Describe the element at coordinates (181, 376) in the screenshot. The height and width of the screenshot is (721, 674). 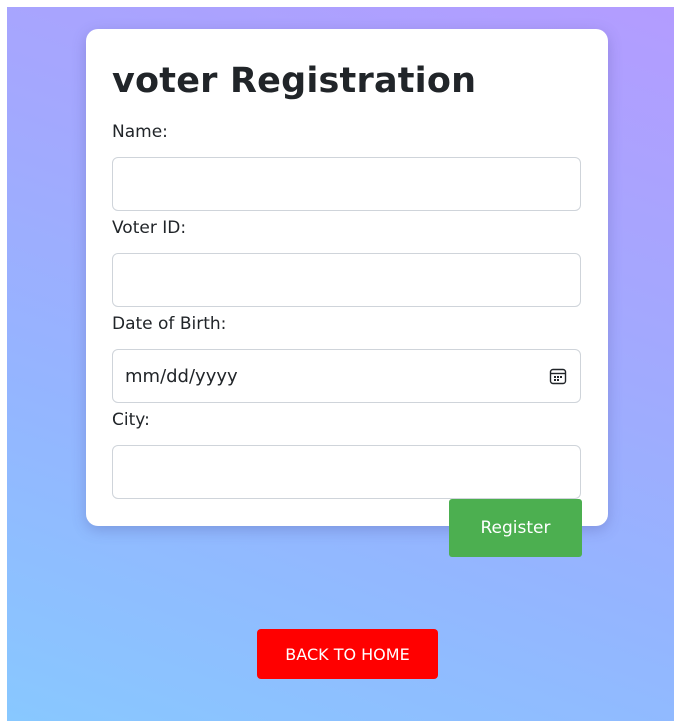
I see `dob-placeholder: mm/dd/yyyy` at that location.